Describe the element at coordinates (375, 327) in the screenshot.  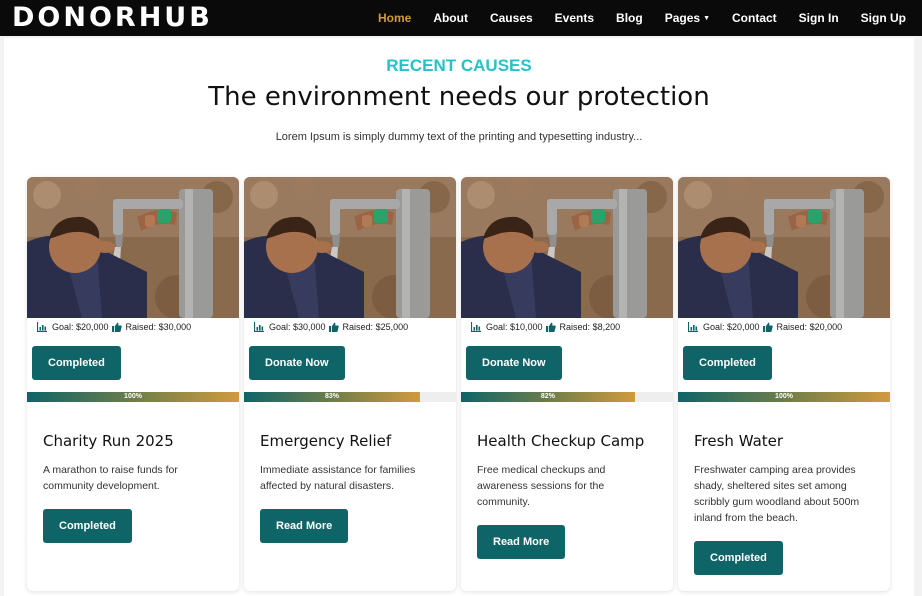
I see `raised-amount: Raised: $25,000` at that location.